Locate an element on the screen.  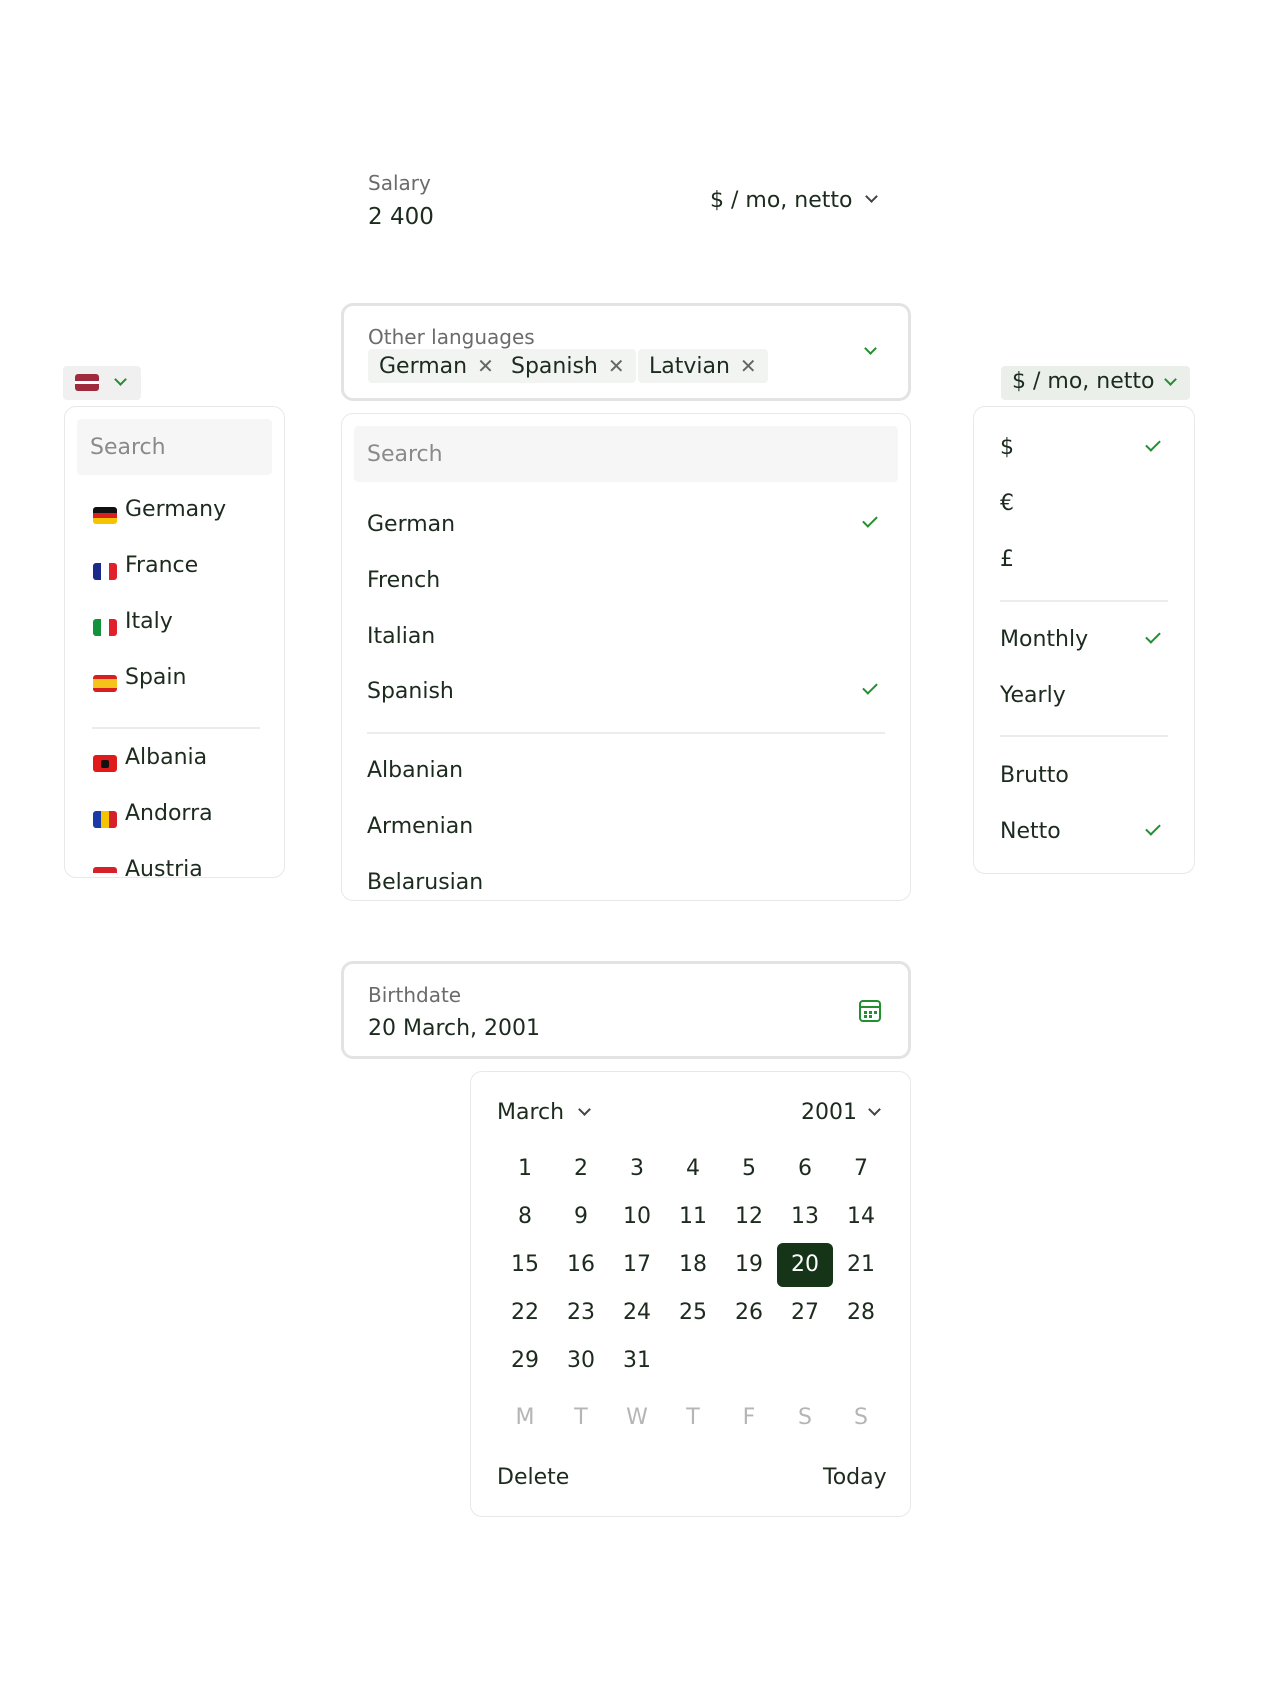
delete-button: Delete is located at coordinates (533, 1477).